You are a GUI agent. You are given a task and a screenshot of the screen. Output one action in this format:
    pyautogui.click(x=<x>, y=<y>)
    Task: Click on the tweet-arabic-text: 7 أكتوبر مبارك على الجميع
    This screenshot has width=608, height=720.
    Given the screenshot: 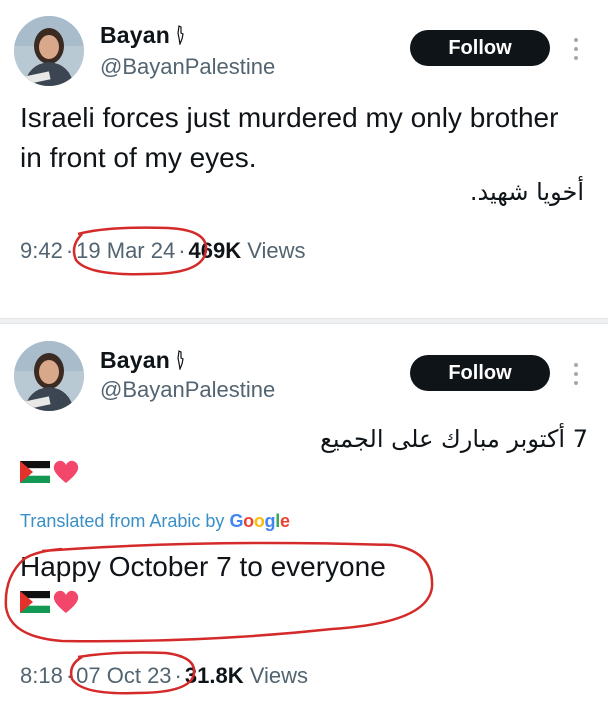 What is the action you would take?
    pyautogui.click(x=454, y=439)
    